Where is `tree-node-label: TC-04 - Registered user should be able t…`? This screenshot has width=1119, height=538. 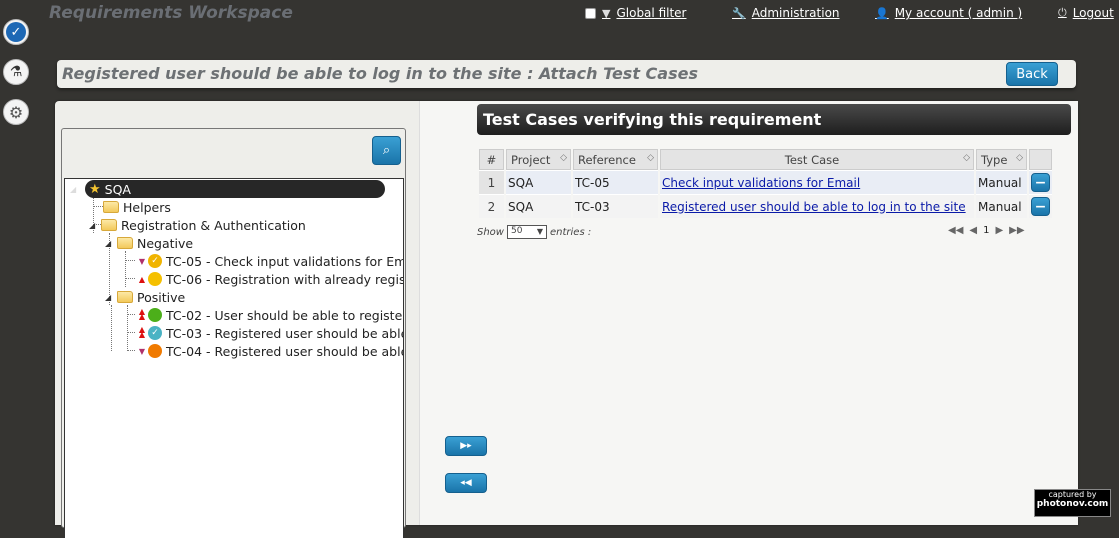
tree-node-label: TC-04 - Registered user should be able t… is located at coordinates (284, 351).